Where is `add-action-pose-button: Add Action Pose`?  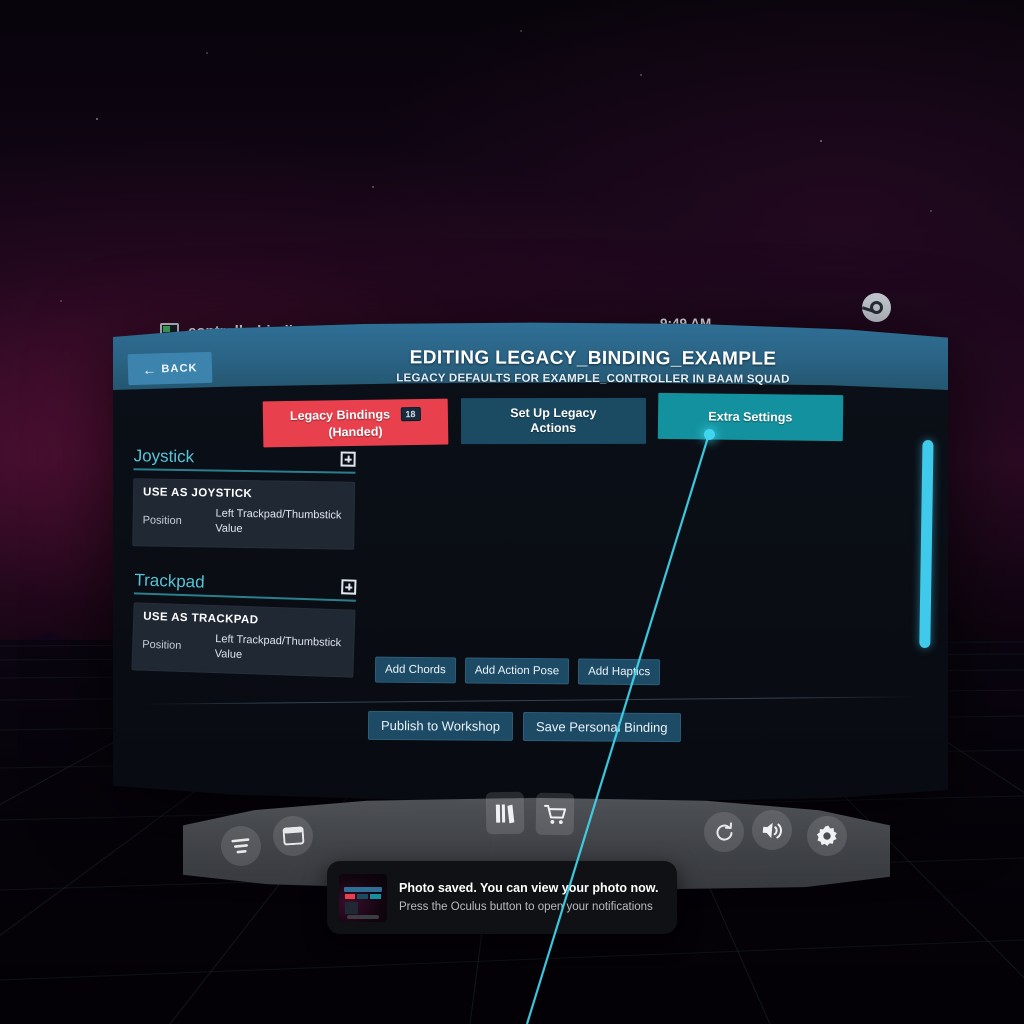
add-action-pose-button: Add Action Pose is located at coordinates (517, 671).